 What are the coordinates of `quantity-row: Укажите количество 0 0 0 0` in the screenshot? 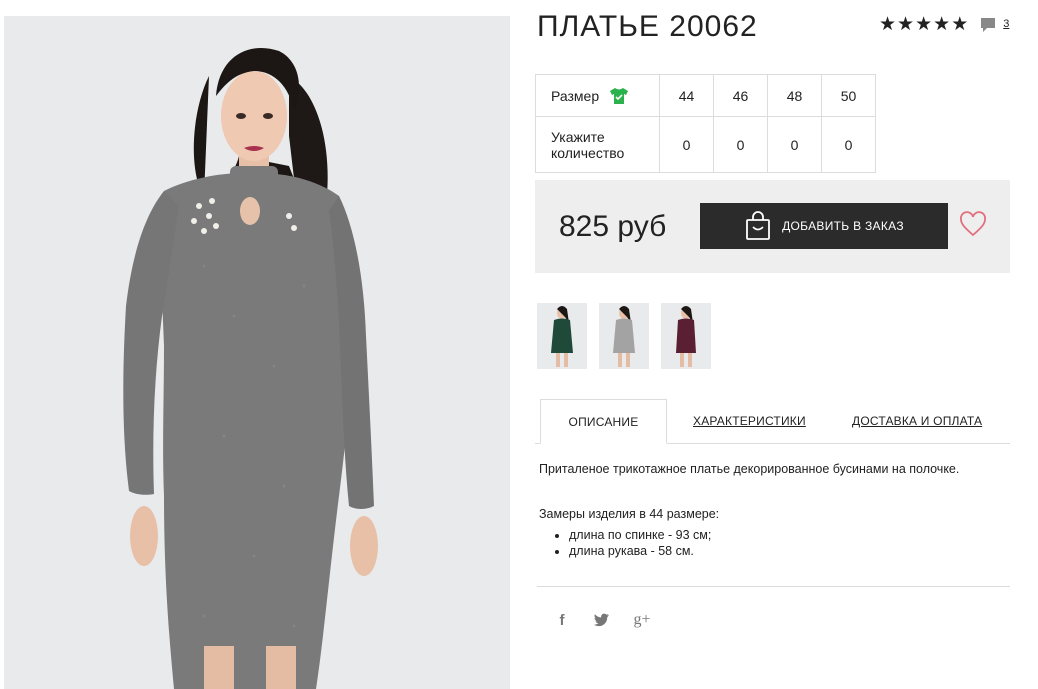 It's located at (705, 144).